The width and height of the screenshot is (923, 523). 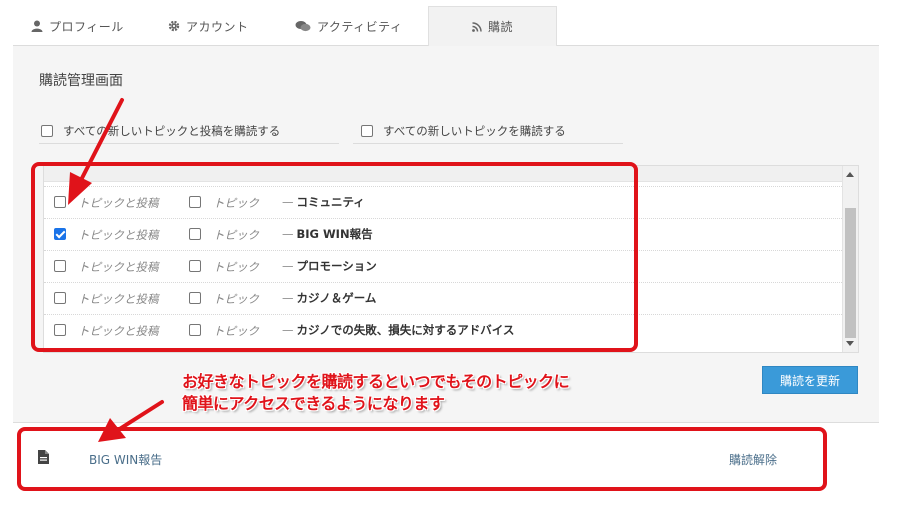 What do you see at coordinates (96, 151) in the screenshot?
I see `annotation-arrow-top` at bounding box center [96, 151].